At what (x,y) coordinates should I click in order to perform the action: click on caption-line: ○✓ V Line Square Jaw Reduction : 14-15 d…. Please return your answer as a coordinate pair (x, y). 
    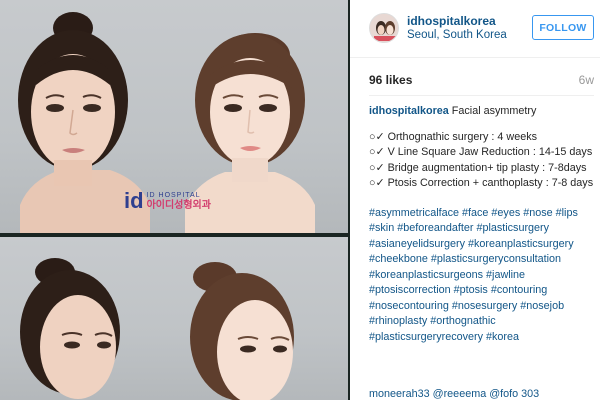
    Looking at the image, I should click on (481, 152).